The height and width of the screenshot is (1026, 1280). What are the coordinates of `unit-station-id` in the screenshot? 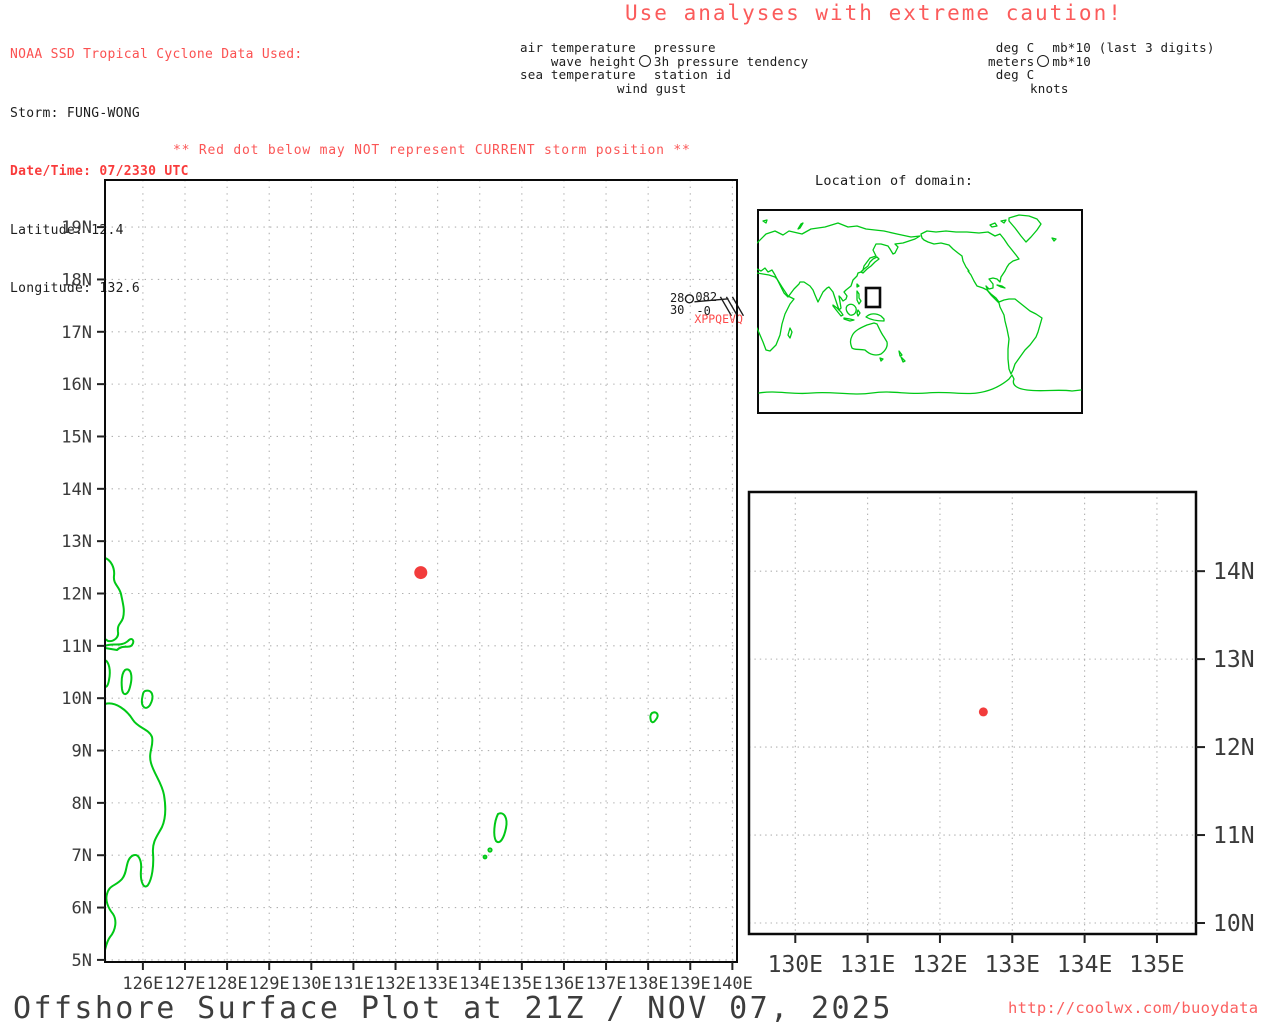 It's located at (1133, 75).